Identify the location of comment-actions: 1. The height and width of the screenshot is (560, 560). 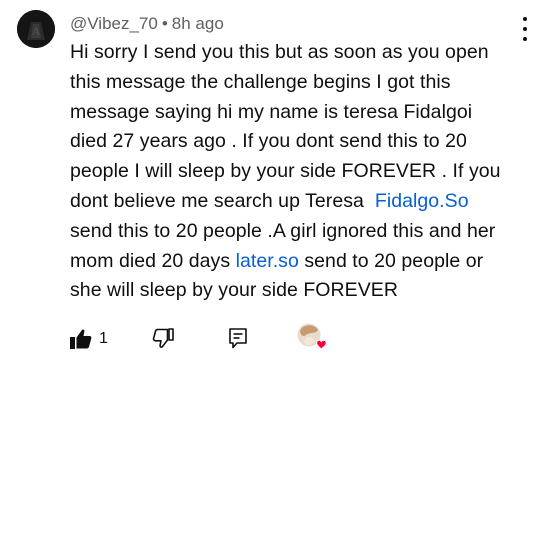
(280, 340).